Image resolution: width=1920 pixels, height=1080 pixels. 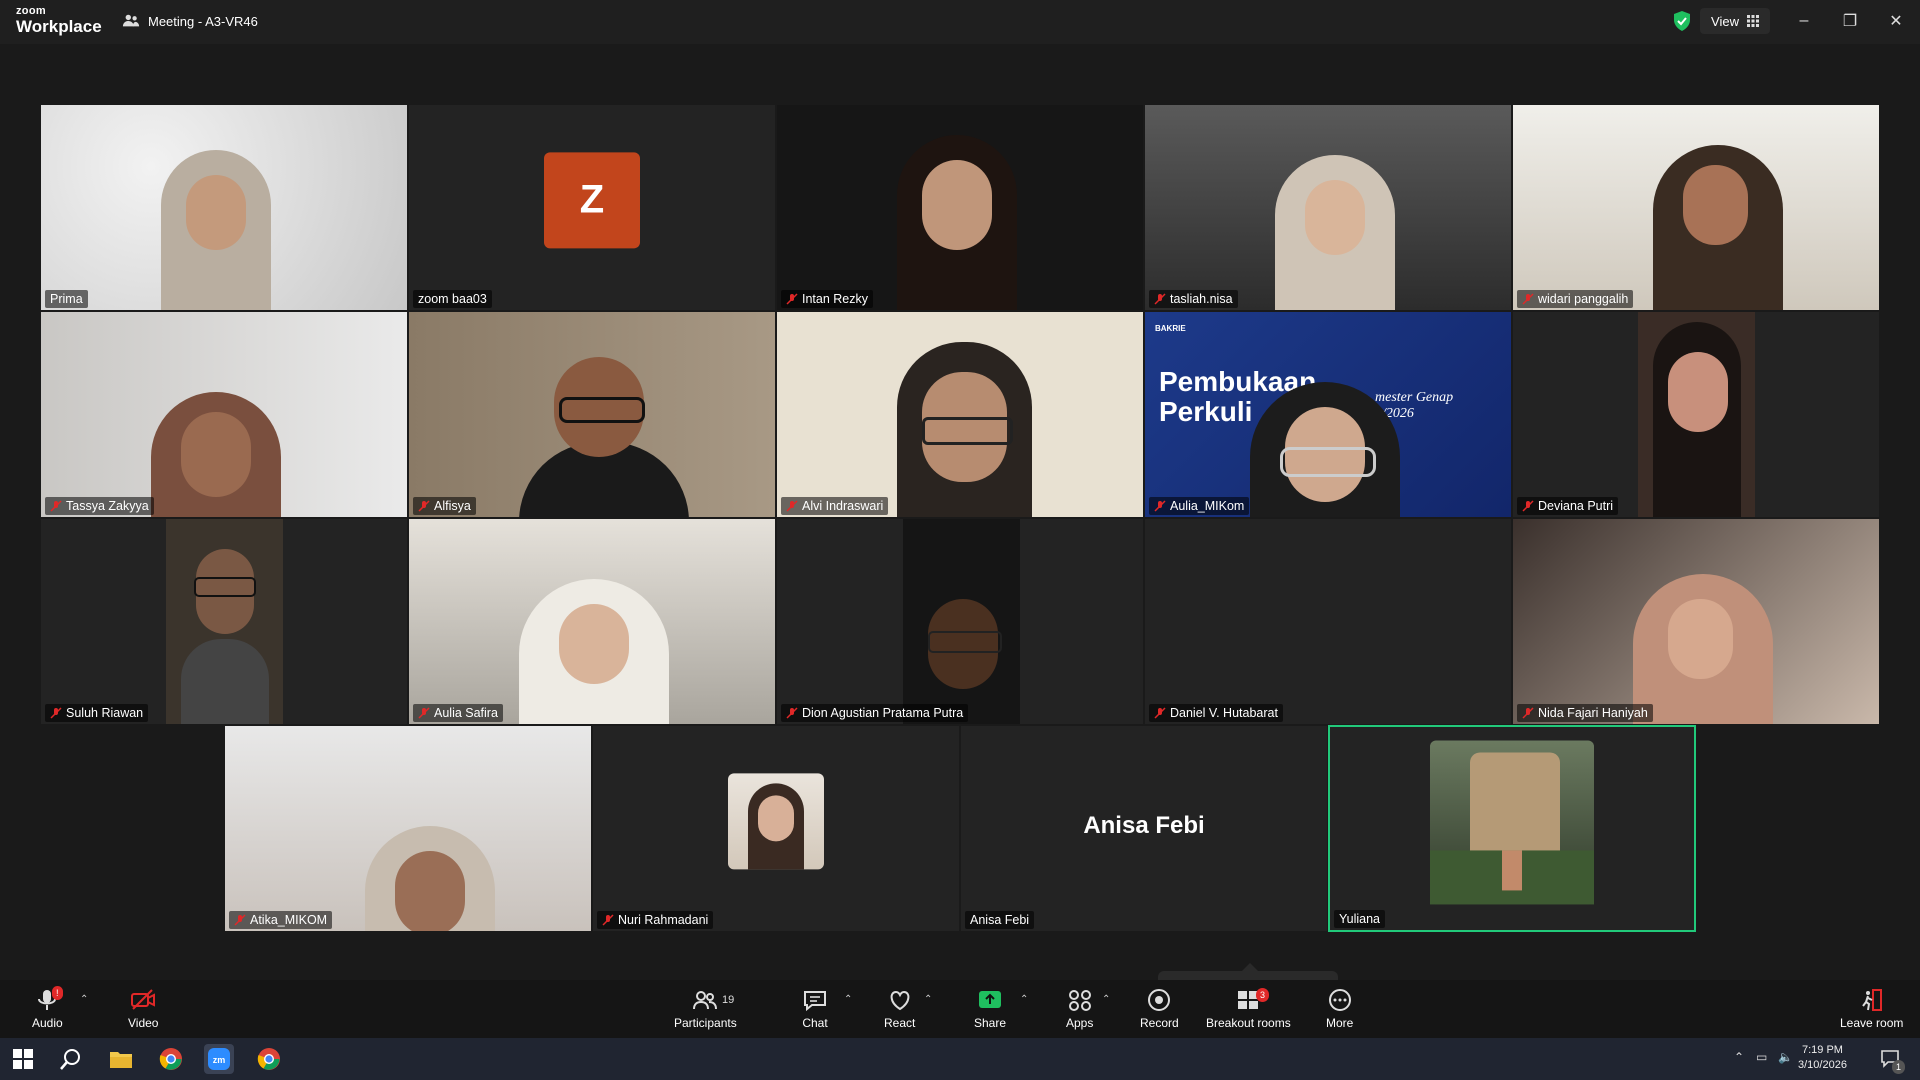 What do you see at coordinates (960, 414) in the screenshot?
I see `participant-tile: Alvi Indraswari` at bounding box center [960, 414].